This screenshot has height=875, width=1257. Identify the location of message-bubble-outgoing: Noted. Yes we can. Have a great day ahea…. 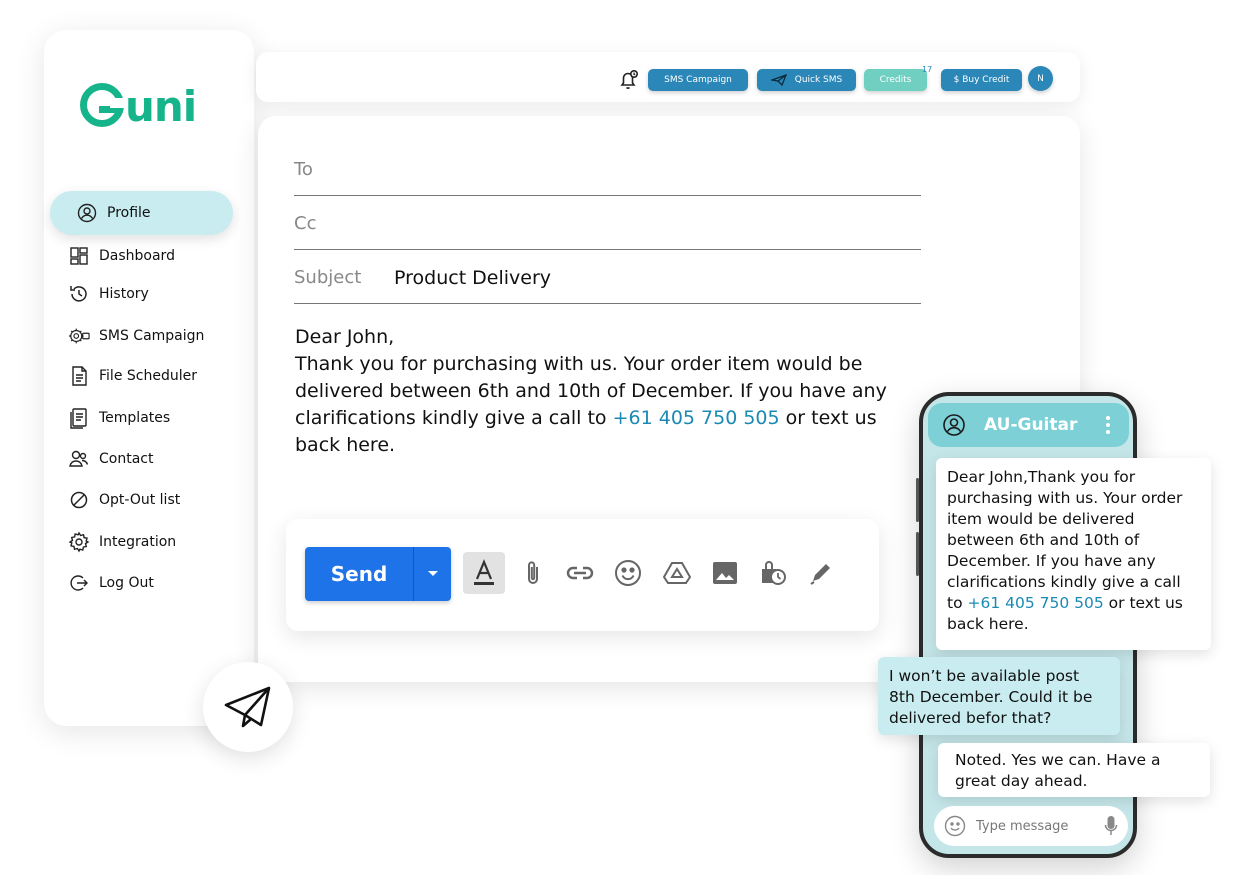
(1074, 770).